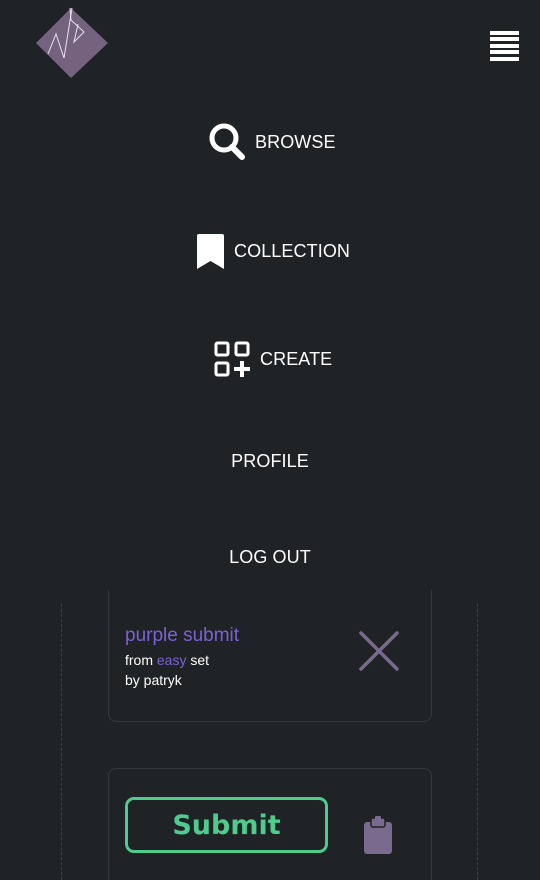 The image size is (540, 880). What do you see at coordinates (295, 141) in the screenshot?
I see `nav-browse-label: BROWSE` at bounding box center [295, 141].